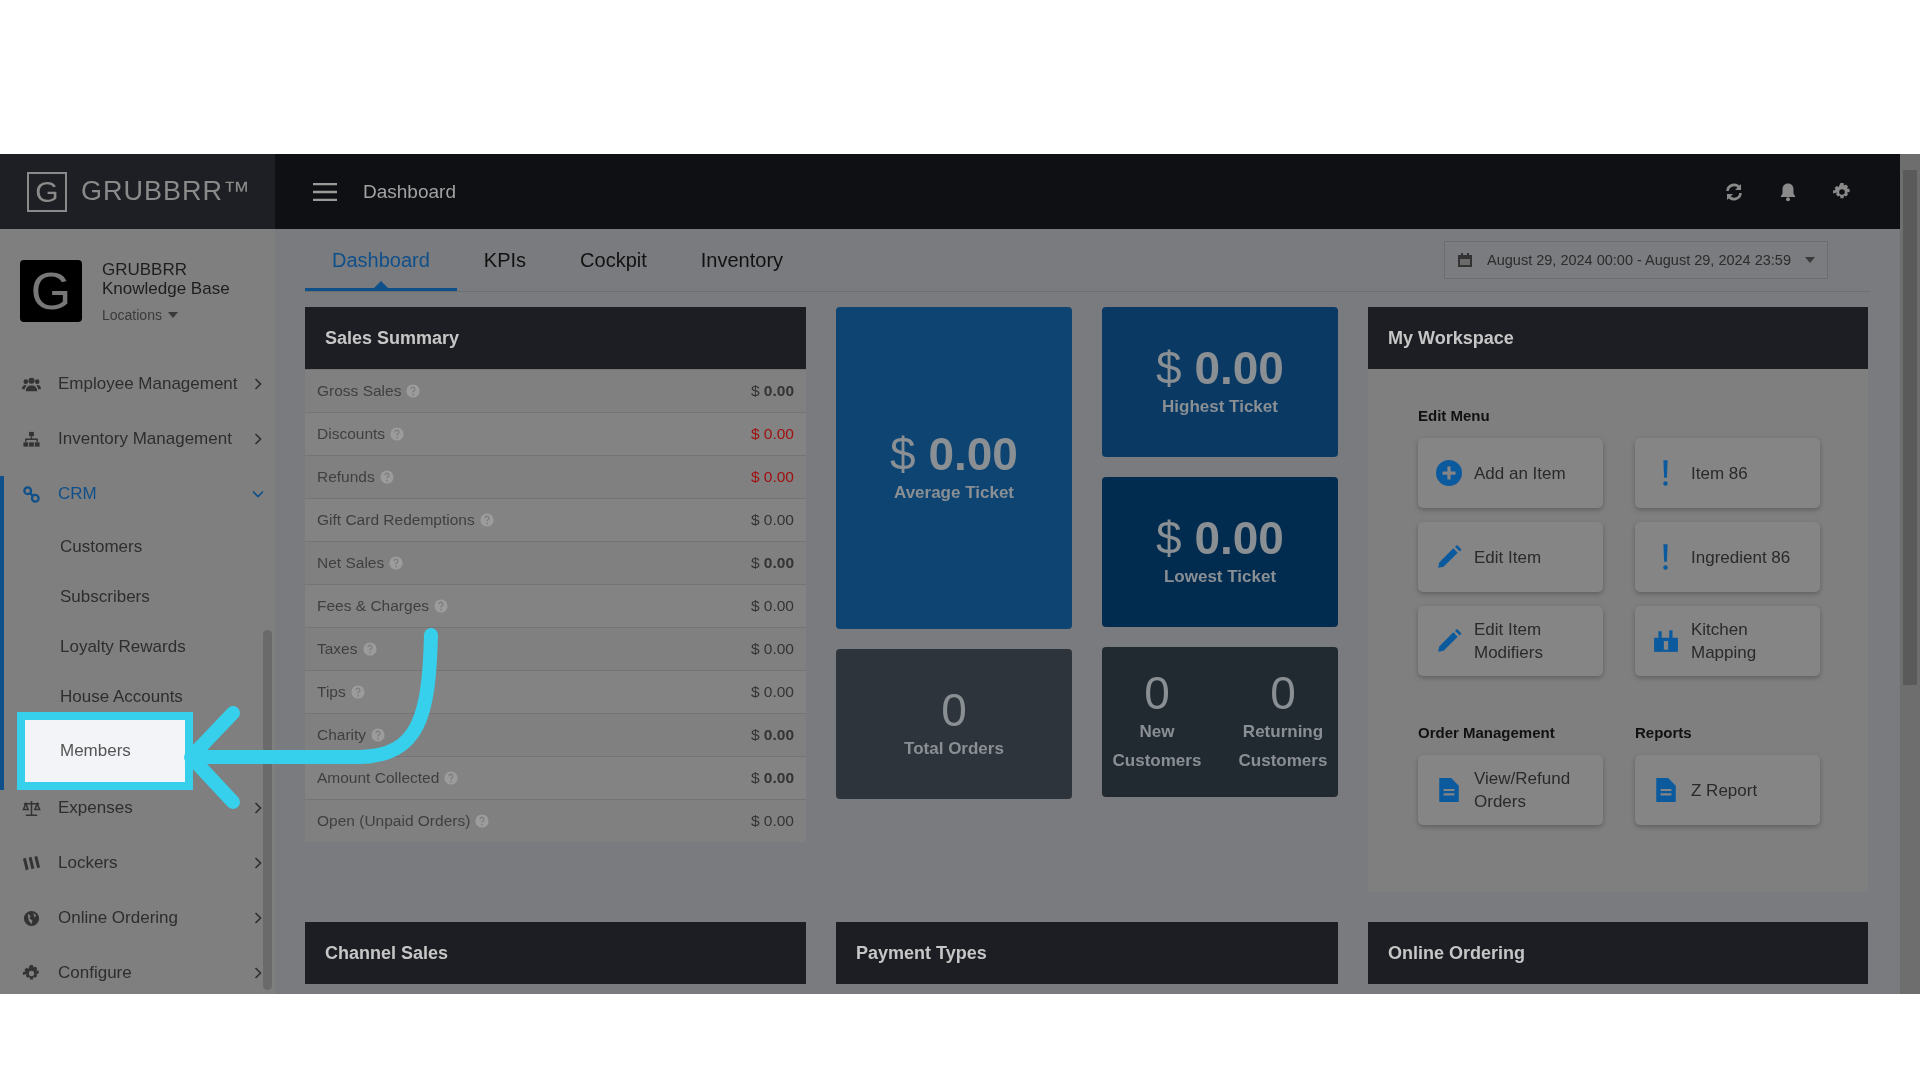 The width and height of the screenshot is (1920, 1080). What do you see at coordinates (31, 439) in the screenshot?
I see `hierarchy-icon` at bounding box center [31, 439].